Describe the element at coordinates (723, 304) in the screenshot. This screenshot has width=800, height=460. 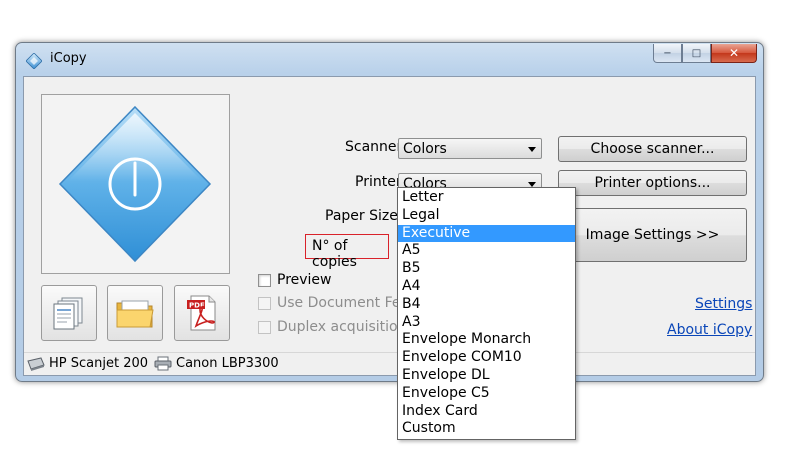
I see `settings-link: Settings` at that location.